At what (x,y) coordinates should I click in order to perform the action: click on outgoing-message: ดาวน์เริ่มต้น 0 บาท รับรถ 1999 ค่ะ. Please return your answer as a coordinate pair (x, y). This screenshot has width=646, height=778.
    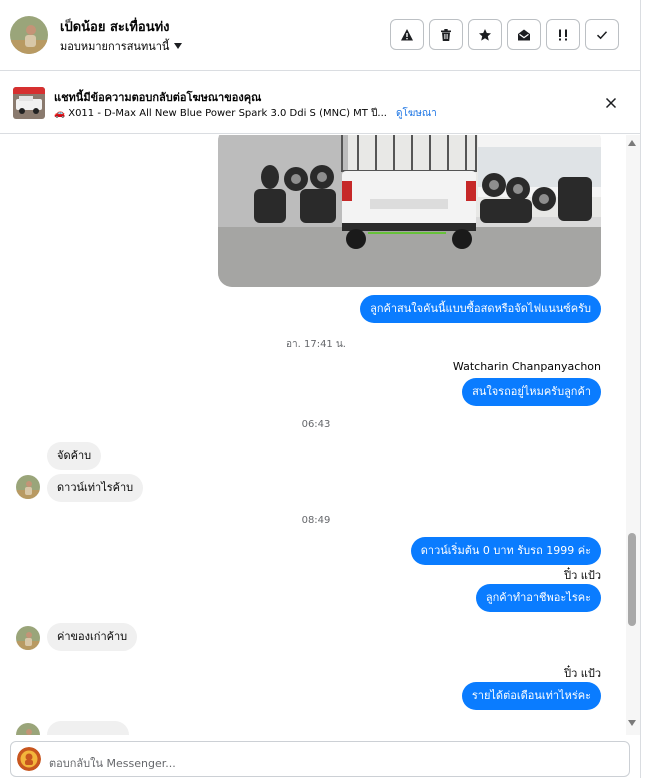
    Looking at the image, I should click on (505, 551).